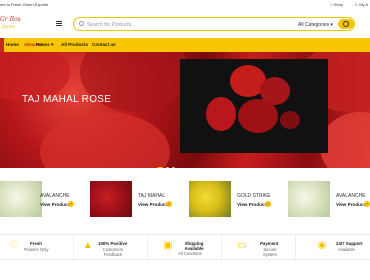 The height and width of the screenshot is (280, 370). Describe the element at coordinates (2, 45) in the screenshot. I see `nav-active-marker` at that location.